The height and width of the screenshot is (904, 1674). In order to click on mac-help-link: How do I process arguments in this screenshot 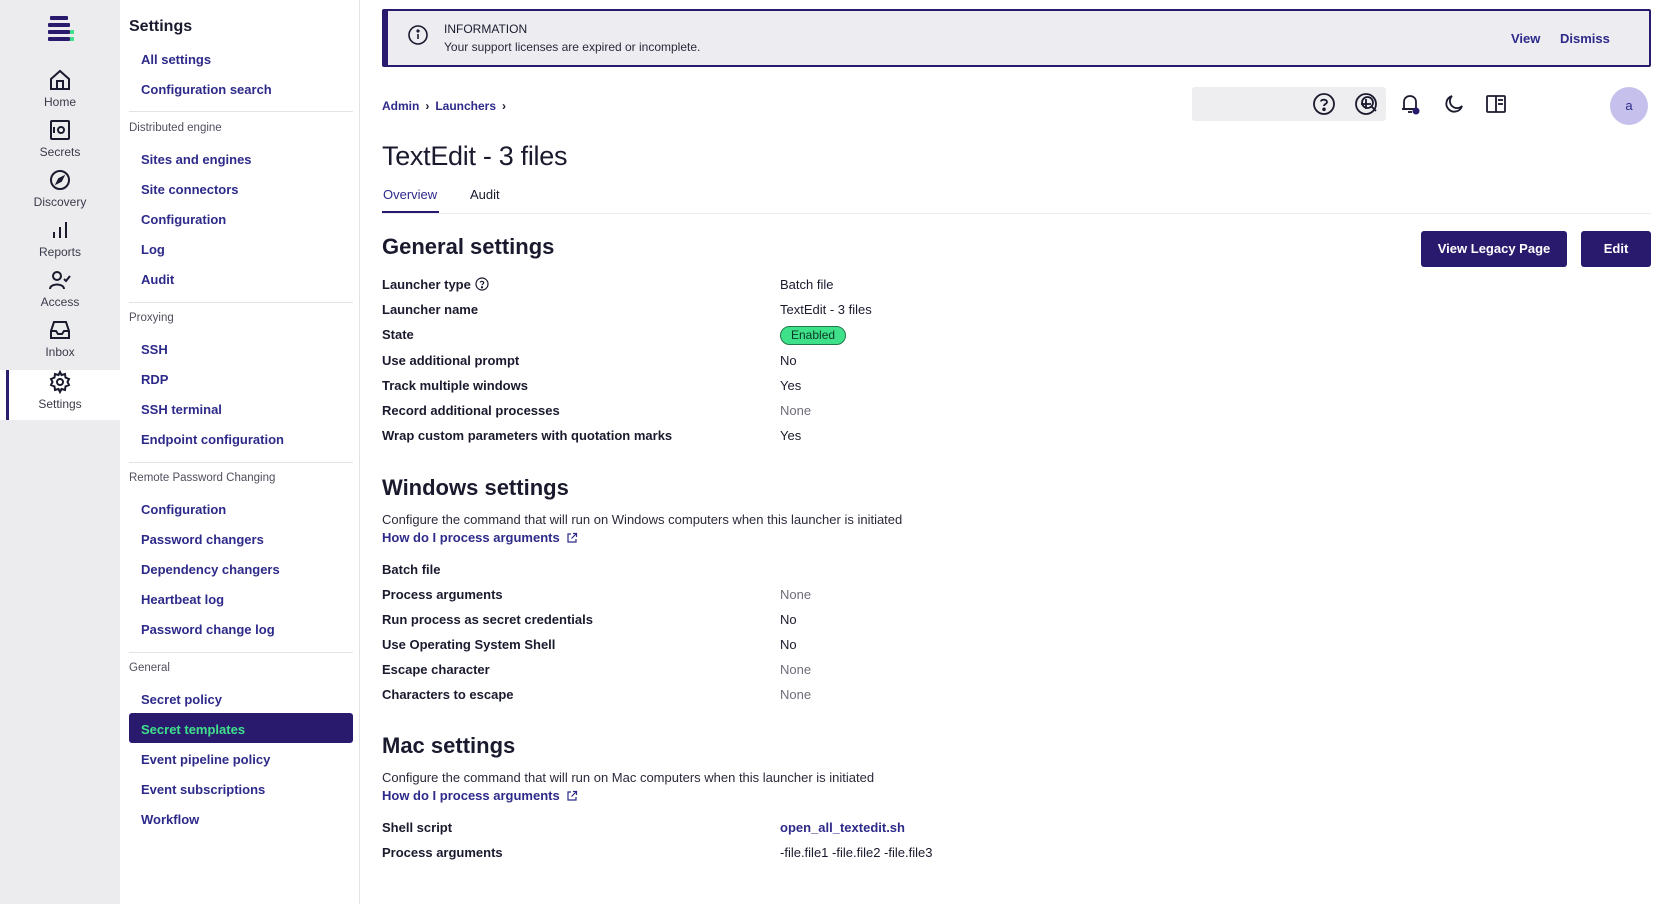, I will do `click(480, 795)`.